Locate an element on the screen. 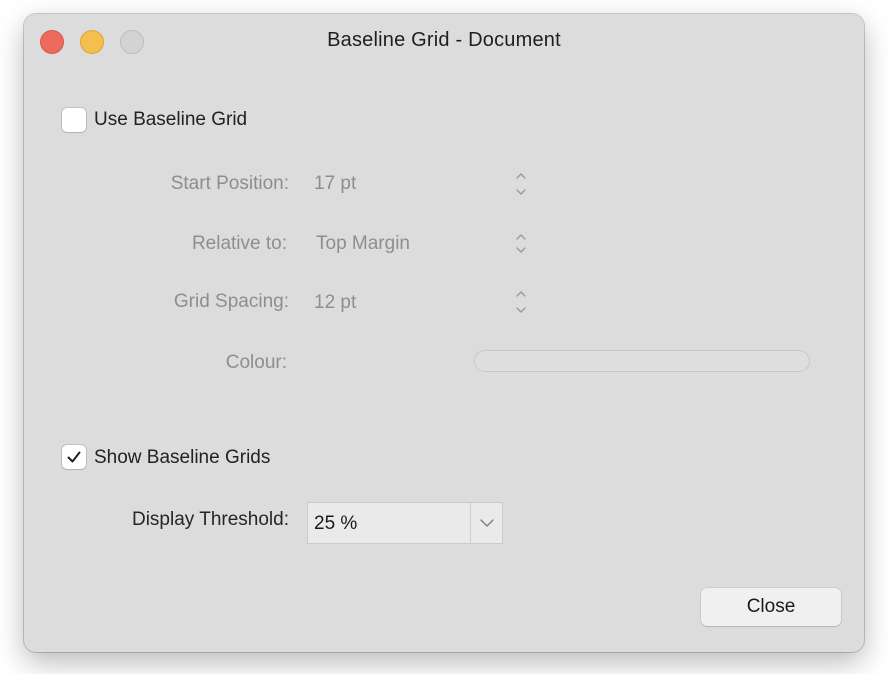 This screenshot has height=674, width=896. grid-spacing-stepper-icon is located at coordinates (521, 302).